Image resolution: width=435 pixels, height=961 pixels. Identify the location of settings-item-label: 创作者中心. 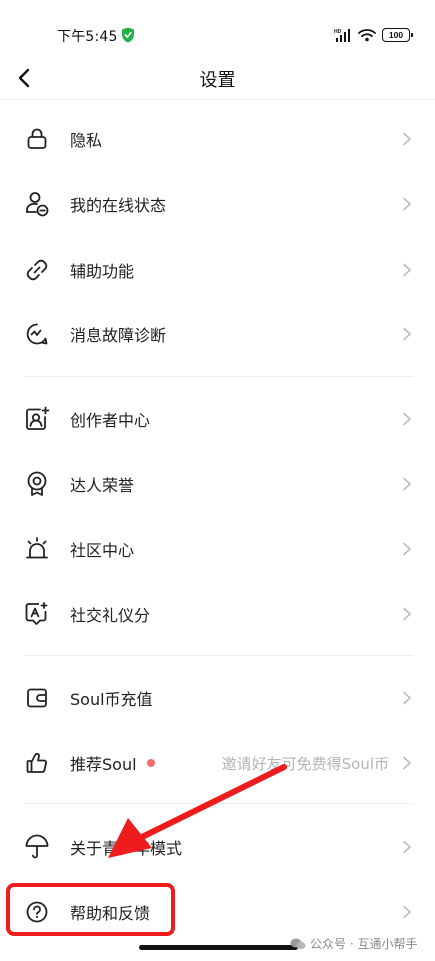
(110, 420).